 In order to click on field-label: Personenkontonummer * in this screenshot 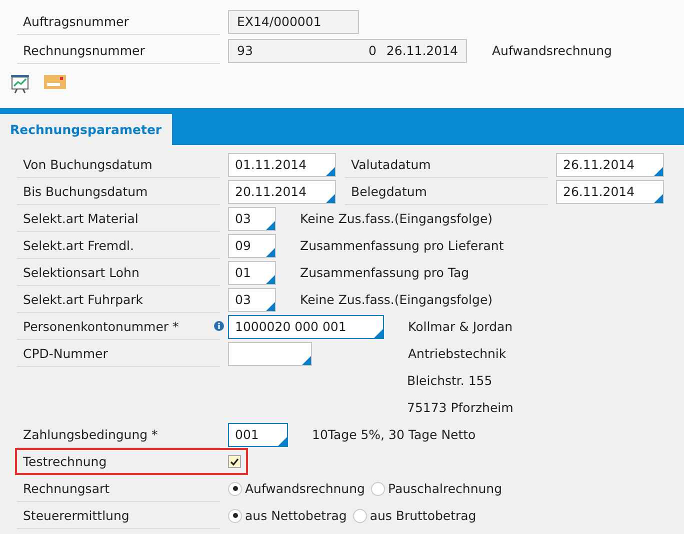, I will do `click(101, 326)`.